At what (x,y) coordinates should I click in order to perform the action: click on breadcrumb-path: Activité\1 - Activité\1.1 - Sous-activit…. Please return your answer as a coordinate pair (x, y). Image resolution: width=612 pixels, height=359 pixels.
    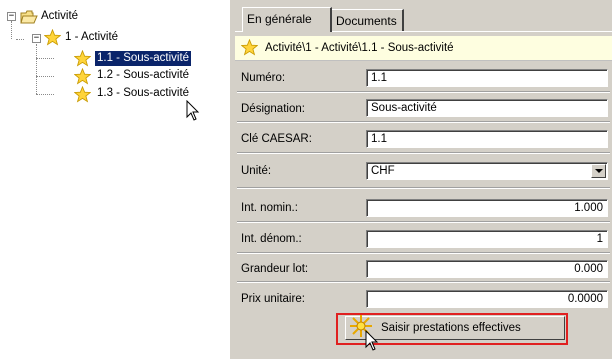
    Looking at the image, I should click on (359, 48).